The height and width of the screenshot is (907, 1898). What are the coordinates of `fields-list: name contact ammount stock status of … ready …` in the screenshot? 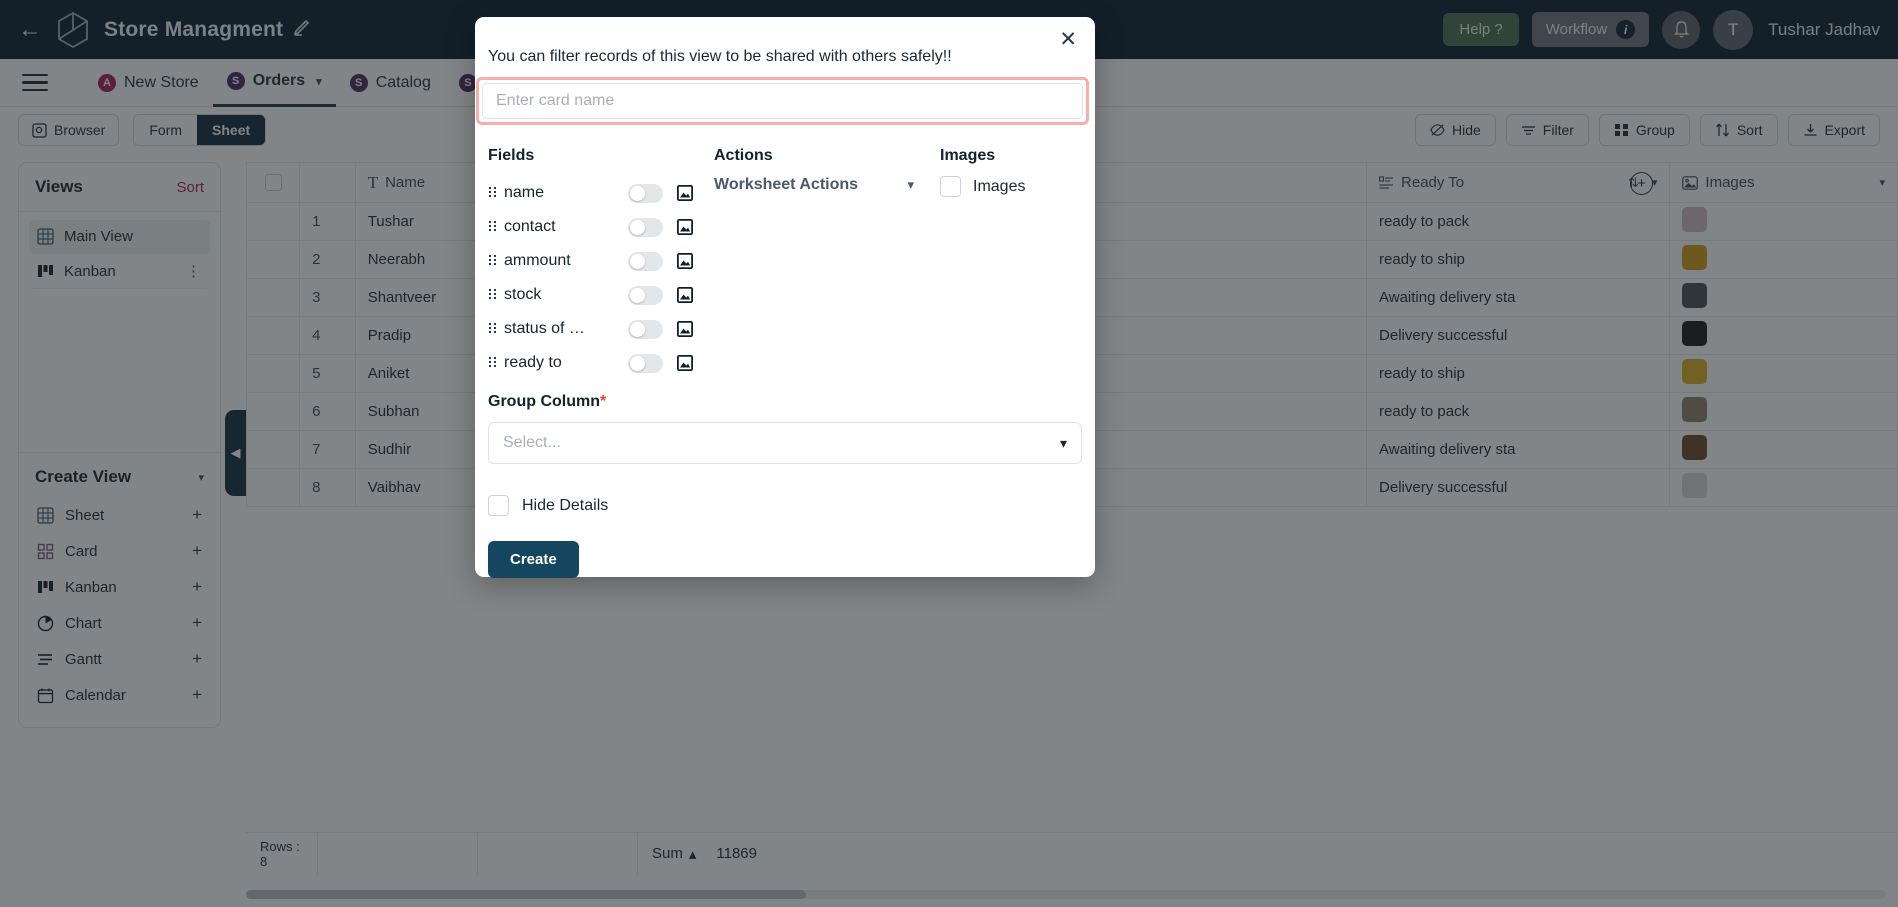 It's located at (601, 278).